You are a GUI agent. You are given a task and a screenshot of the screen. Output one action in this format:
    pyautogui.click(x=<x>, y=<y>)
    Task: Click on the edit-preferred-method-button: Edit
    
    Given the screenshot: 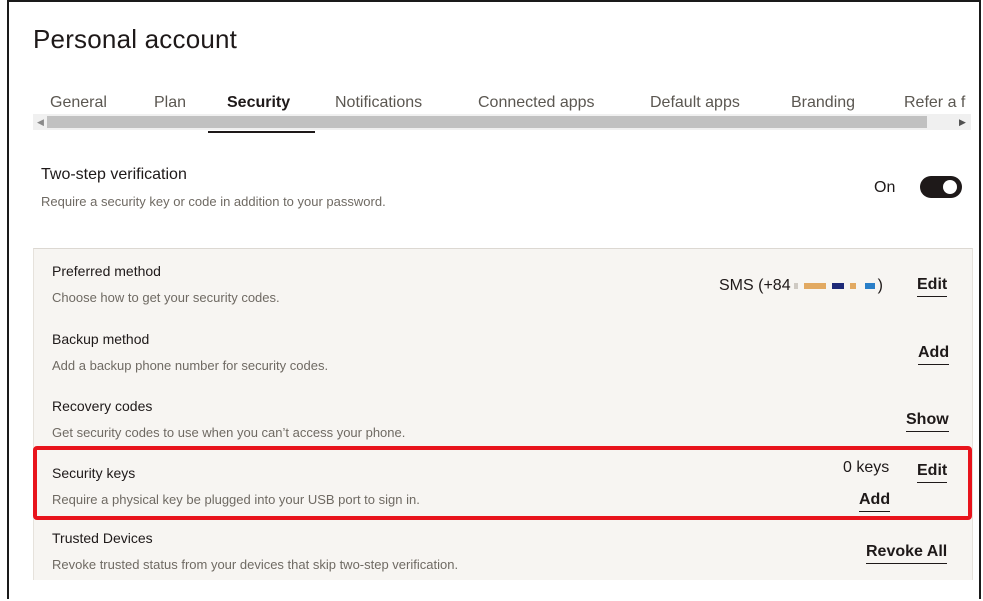 What is the action you would take?
    pyautogui.click(x=932, y=286)
    